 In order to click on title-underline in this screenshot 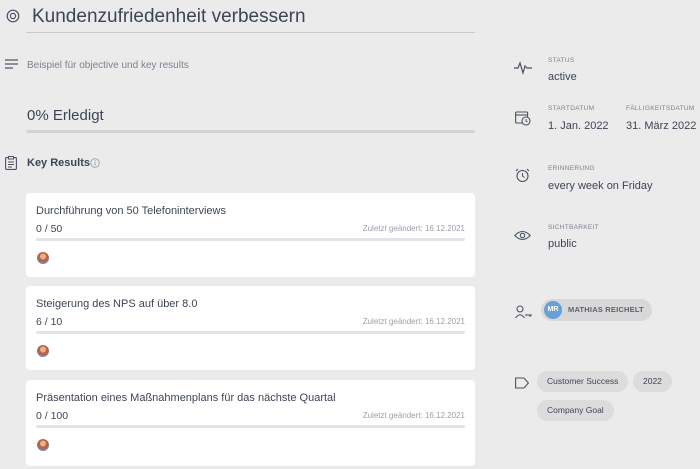, I will do `click(250, 32)`.